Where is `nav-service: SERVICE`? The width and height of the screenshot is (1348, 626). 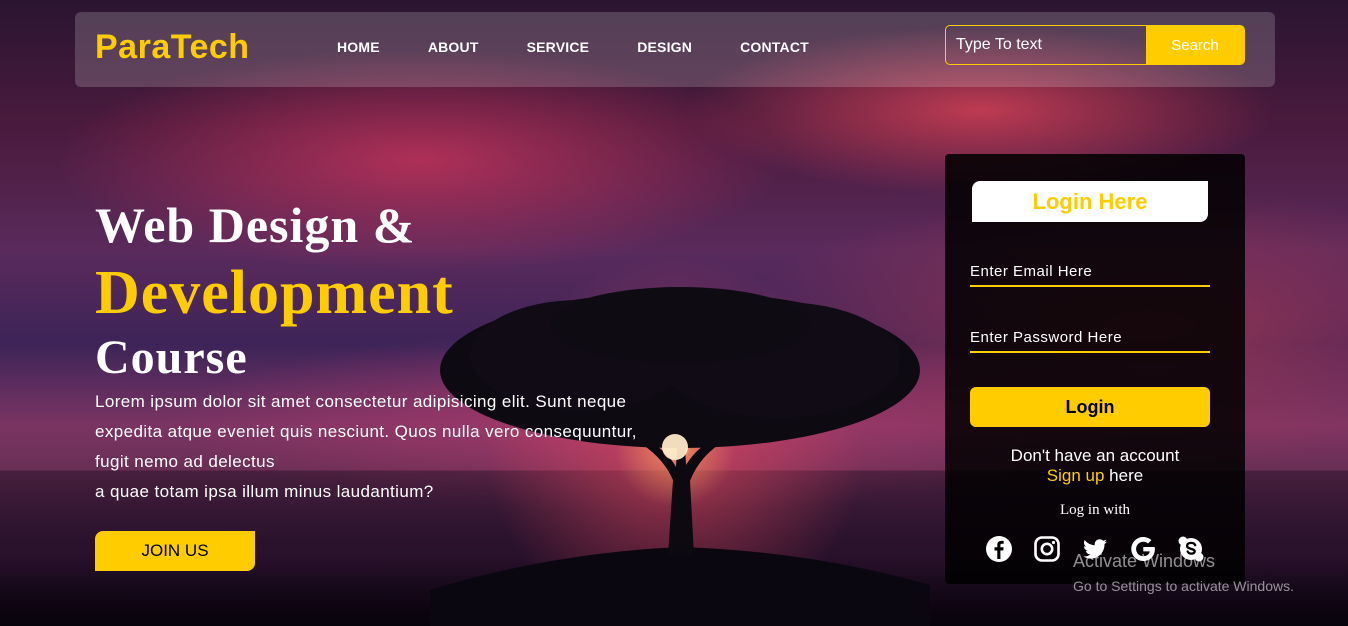
nav-service: SERVICE is located at coordinates (558, 47).